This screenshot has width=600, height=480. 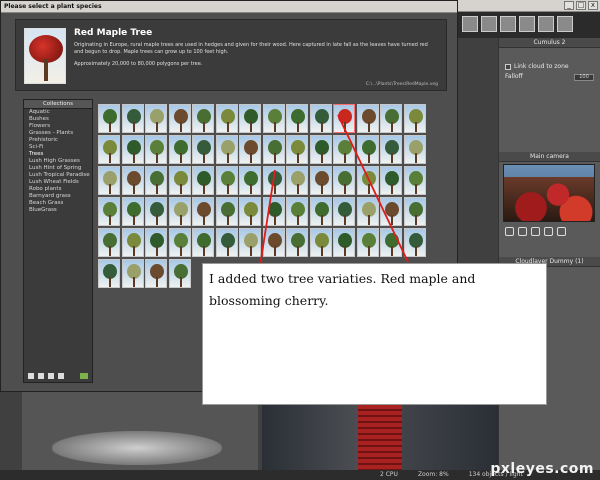 I want to click on watermark-logo: pxleyes.com, so click(x=542, y=469).